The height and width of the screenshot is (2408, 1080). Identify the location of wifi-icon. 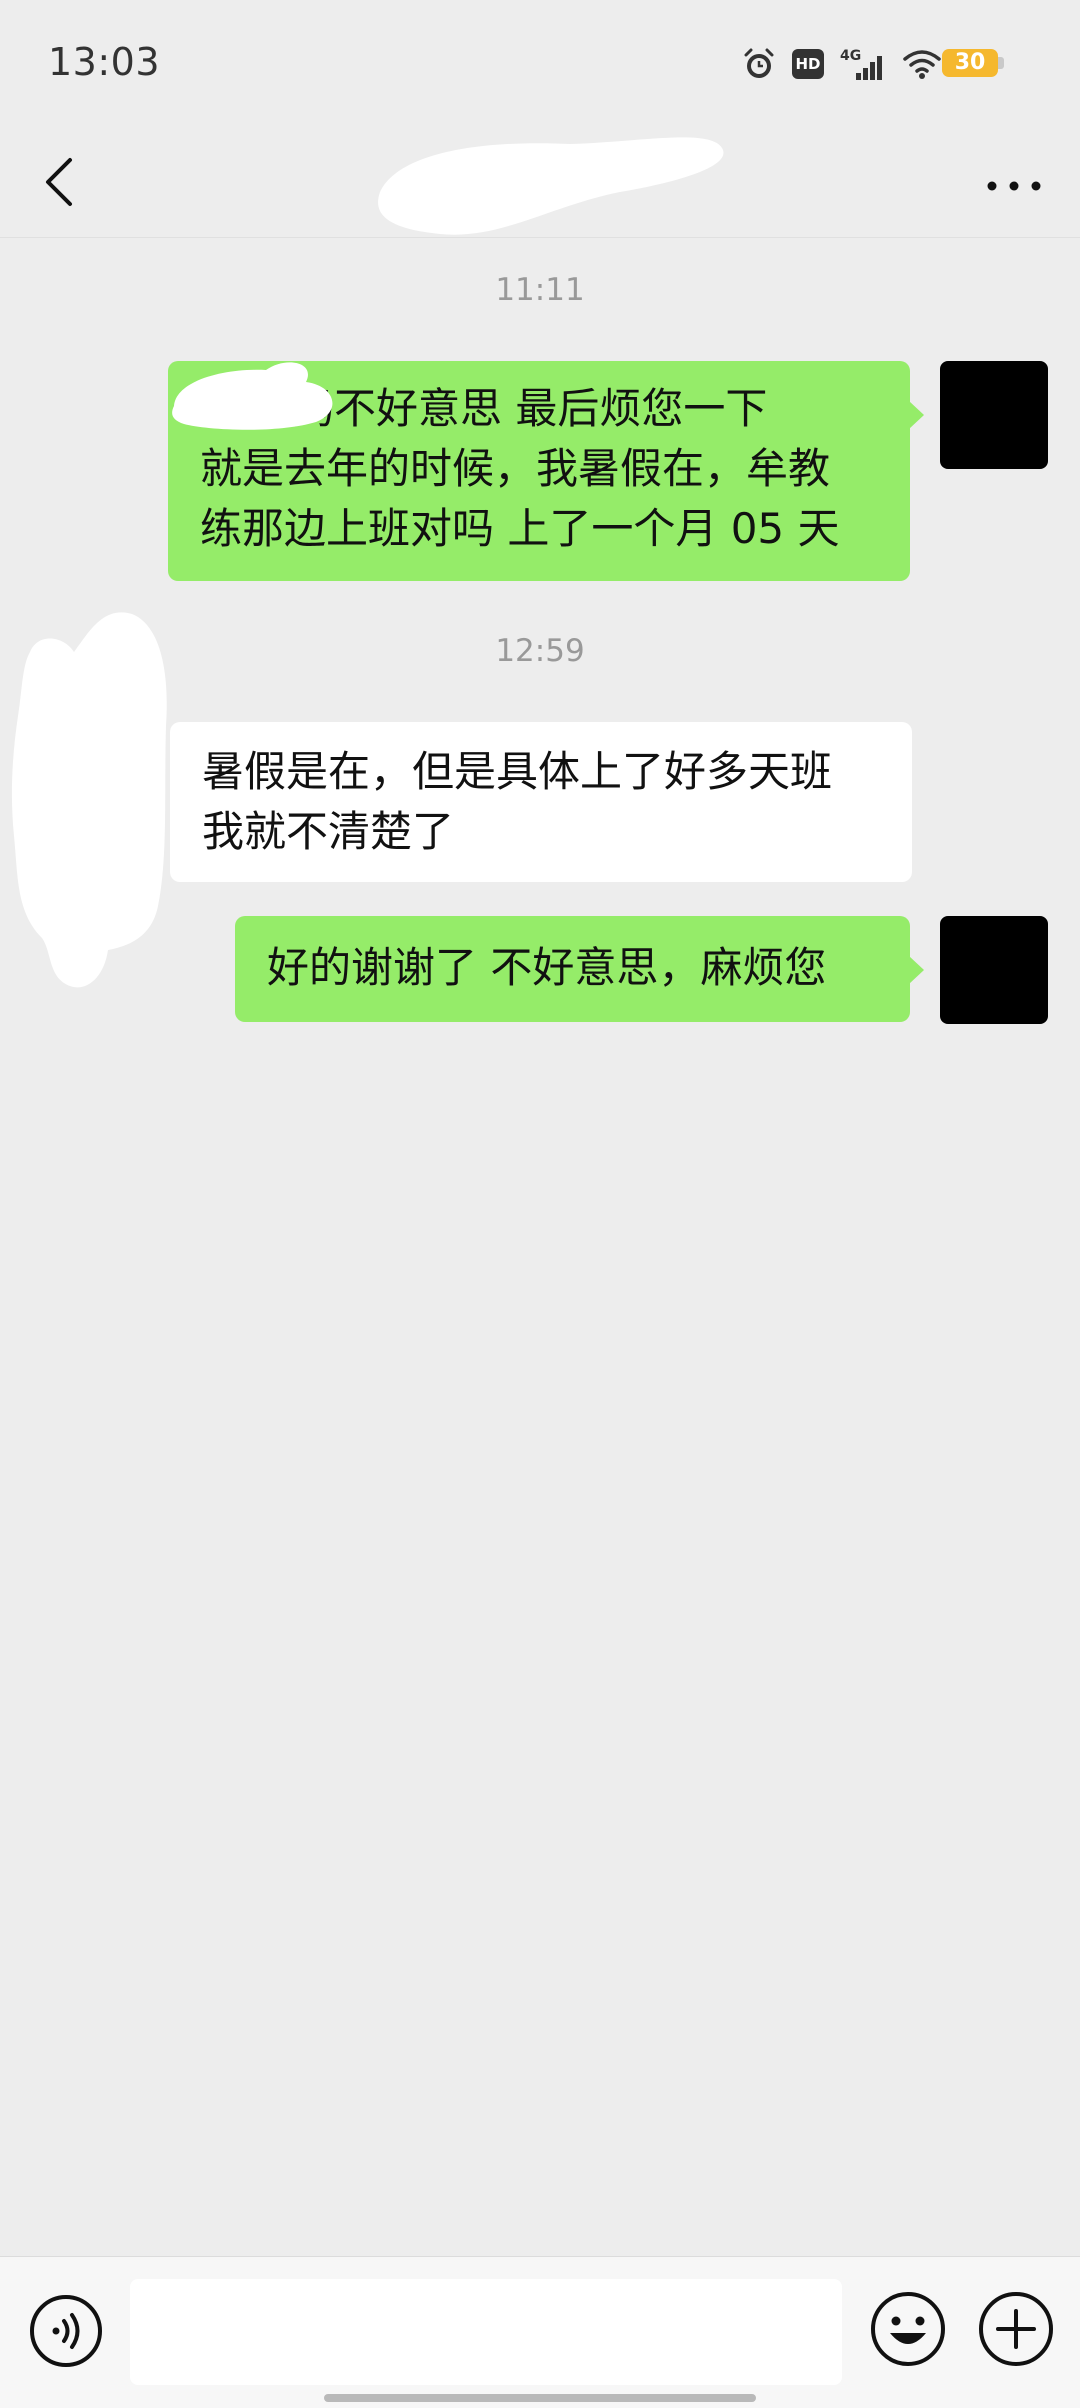
(922, 64).